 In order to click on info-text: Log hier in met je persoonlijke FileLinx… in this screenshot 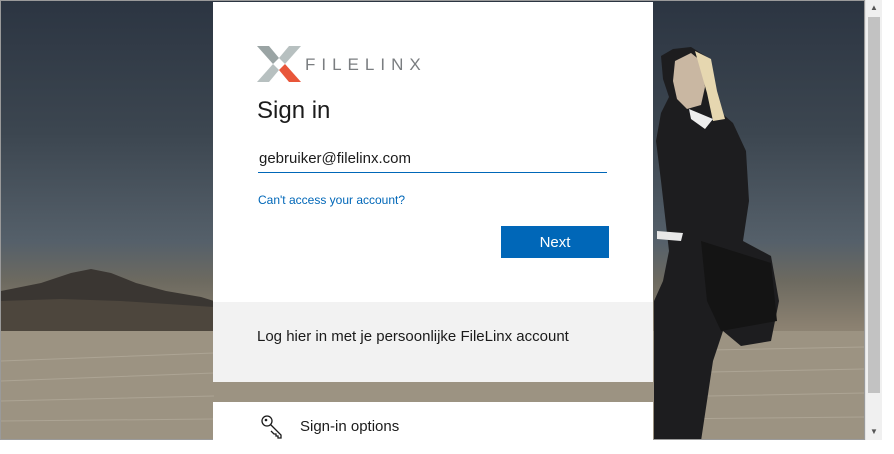, I will do `click(413, 336)`.